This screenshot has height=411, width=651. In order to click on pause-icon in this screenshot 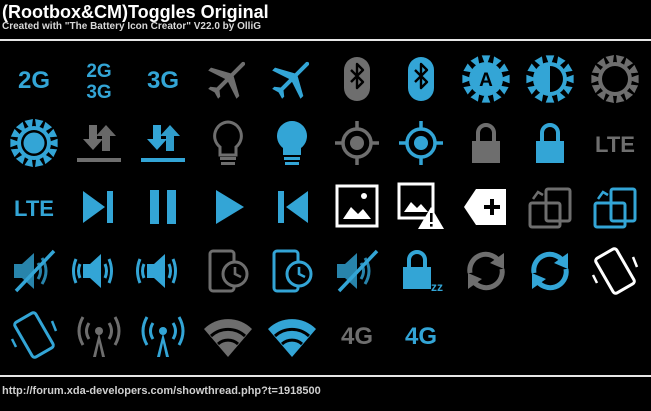, I will do `click(163, 207)`.